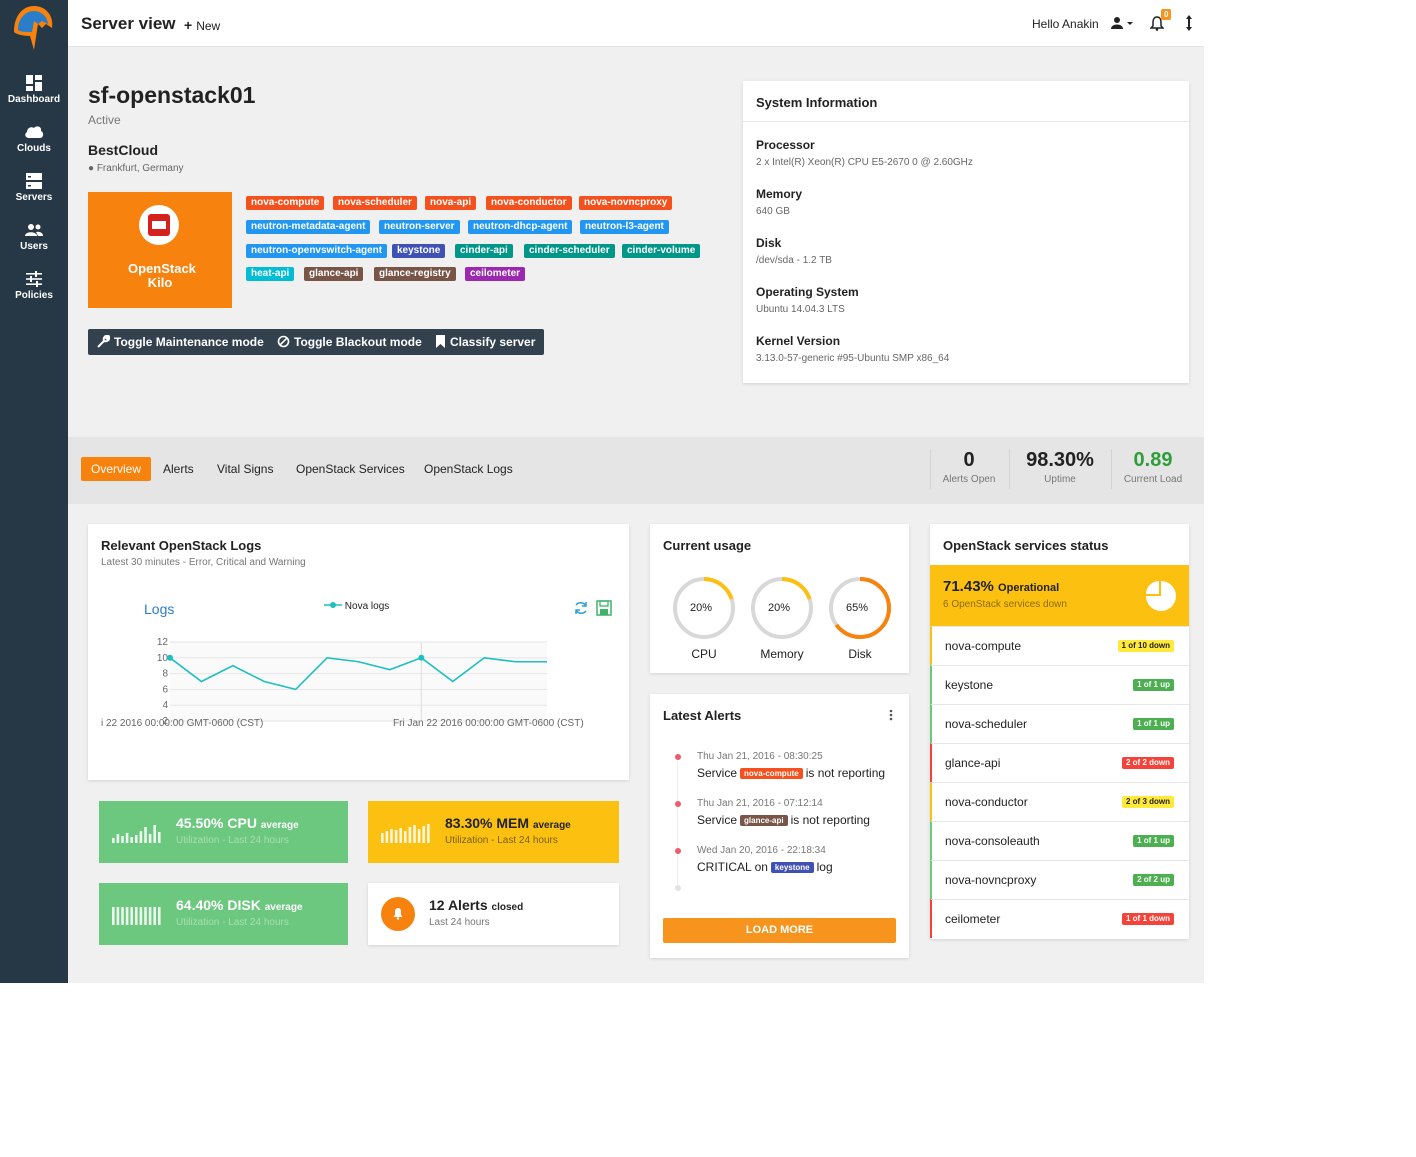 Image resolution: width=1416 pixels, height=1157 pixels. What do you see at coordinates (860, 654) in the screenshot?
I see `gauge-label: Disk` at bounding box center [860, 654].